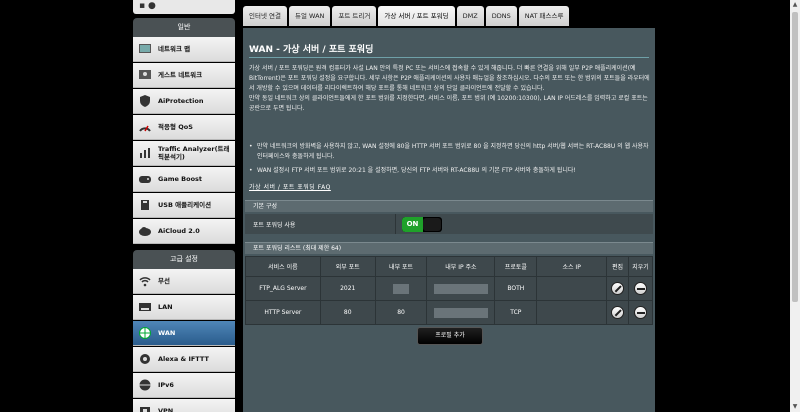 This screenshot has height=412, width=800. Describe the element at coordinates (147, 6) in the screenshot. I see `menu-icon: ▪ ●` at that location.